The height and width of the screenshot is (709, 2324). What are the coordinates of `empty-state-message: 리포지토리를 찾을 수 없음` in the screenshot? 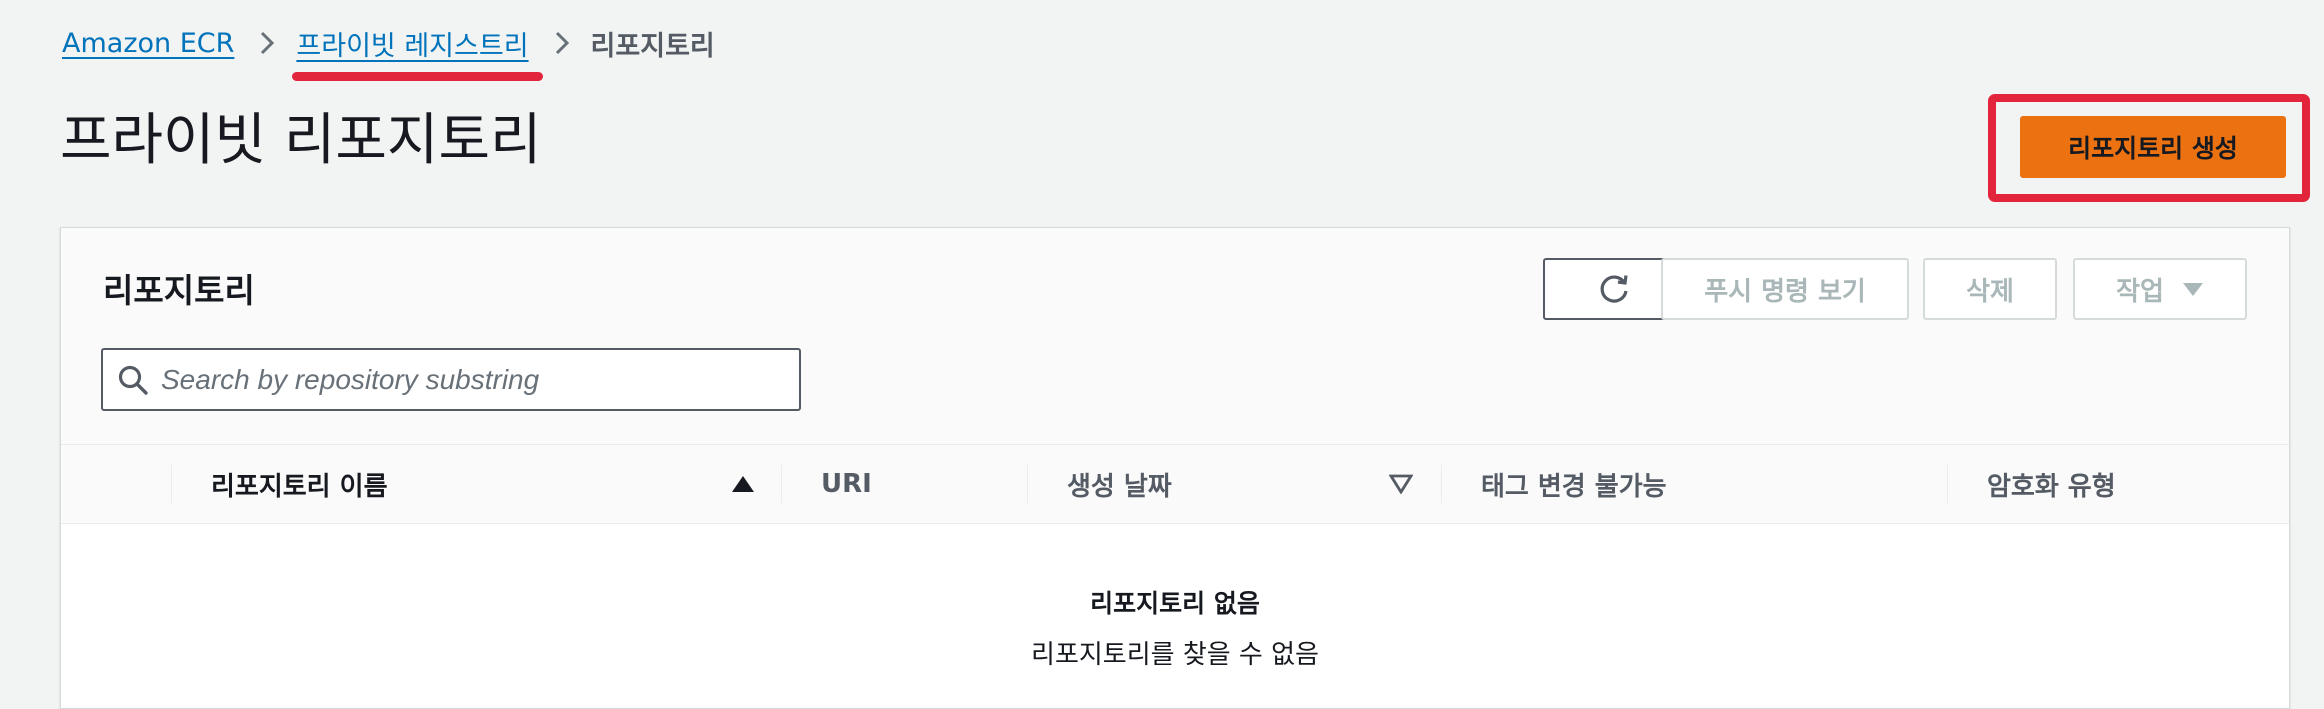 It's located at (1175, 655).